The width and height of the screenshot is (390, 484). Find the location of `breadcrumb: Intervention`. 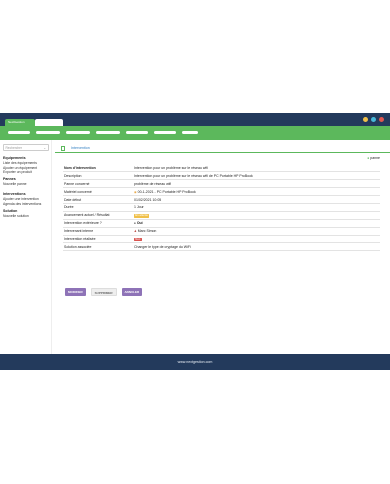

breadcrumb: Intervention is located at coordinates (80, 148).